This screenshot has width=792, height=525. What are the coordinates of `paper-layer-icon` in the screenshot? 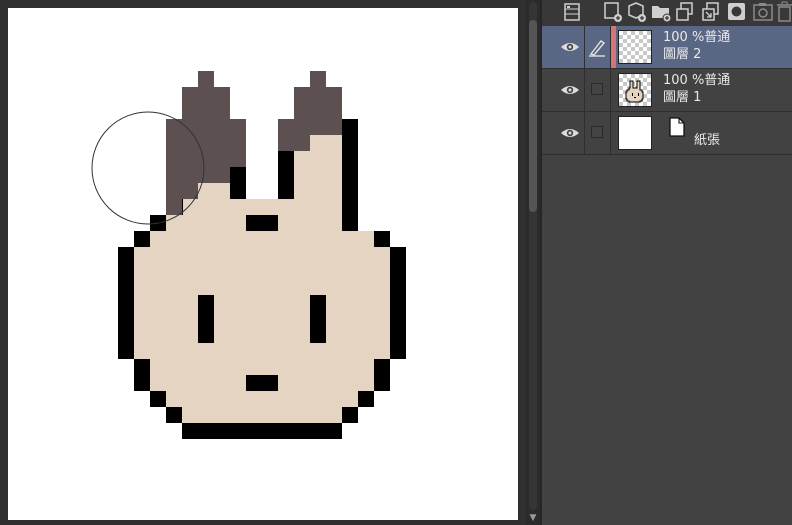 It's located at (677, 127).